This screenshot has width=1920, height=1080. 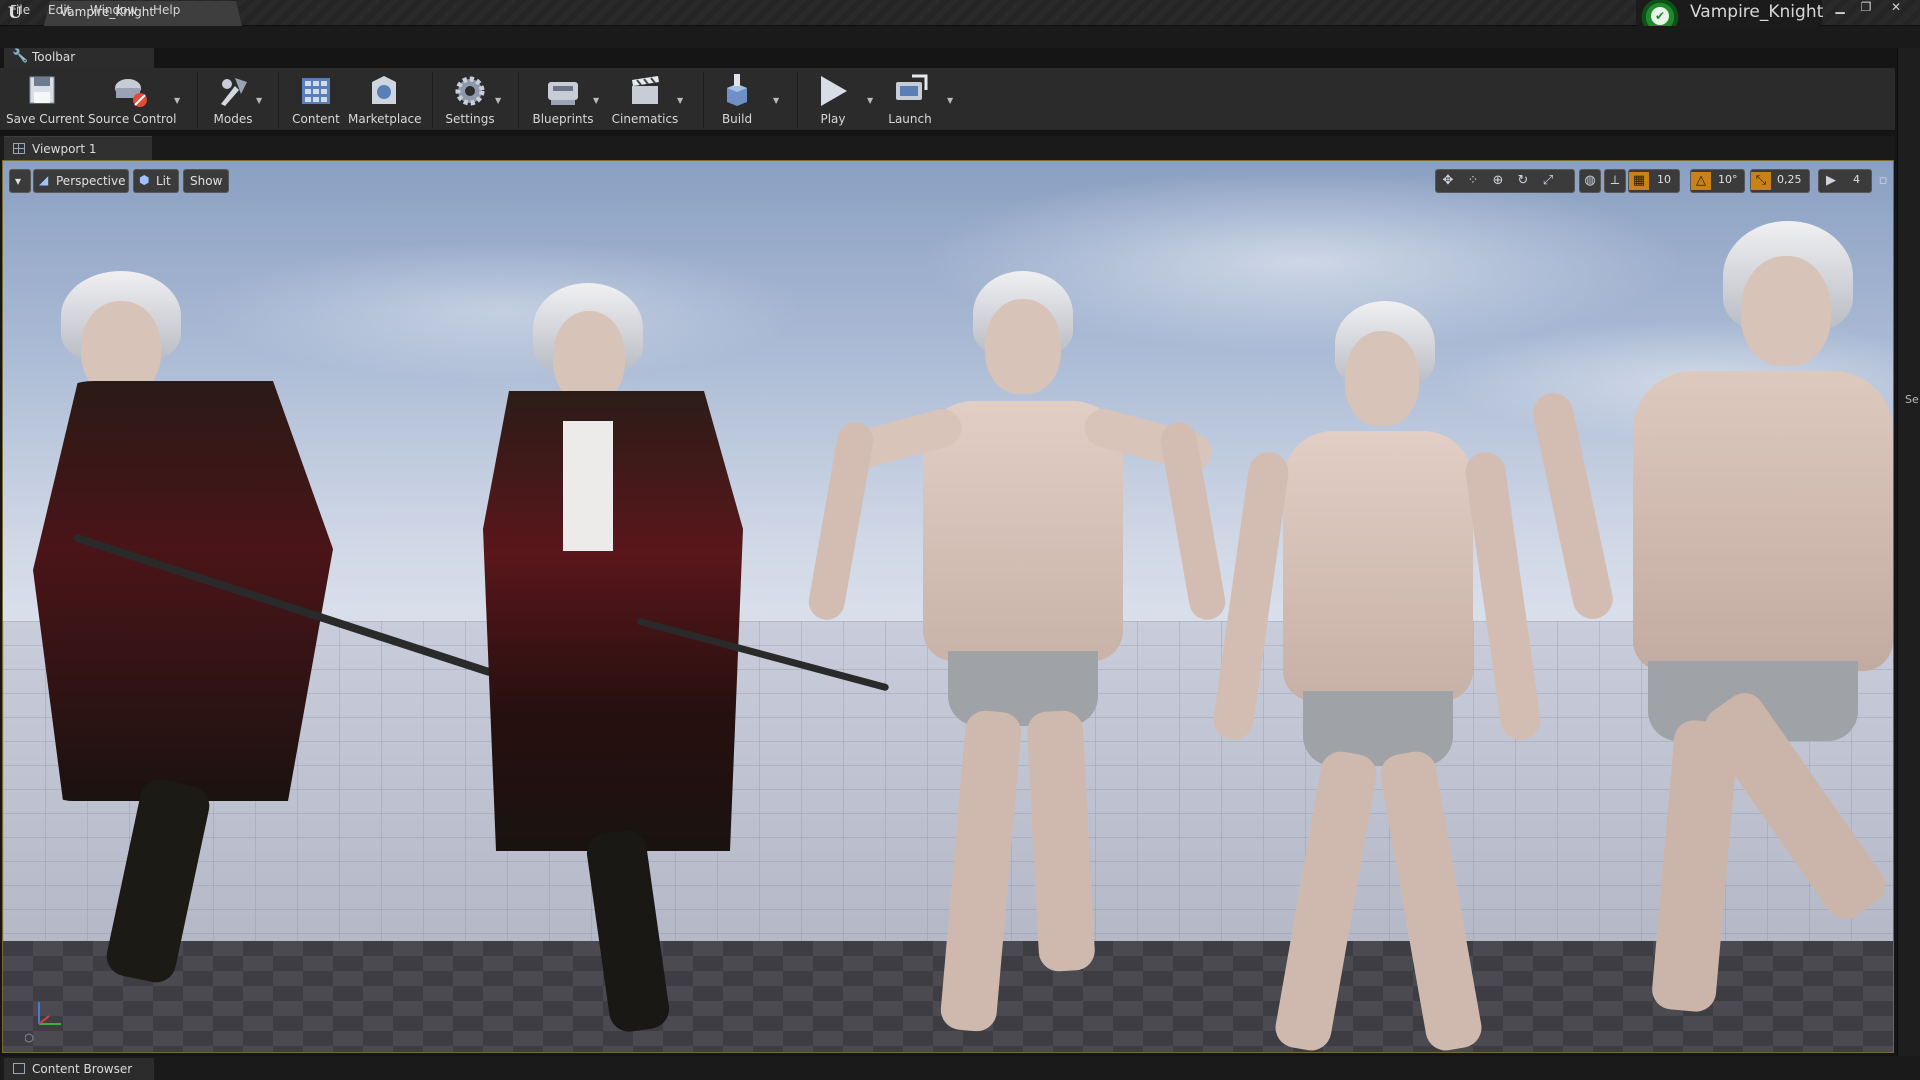 I want to click on marketplace-button: Marketplace, so click(x=385, y=101).